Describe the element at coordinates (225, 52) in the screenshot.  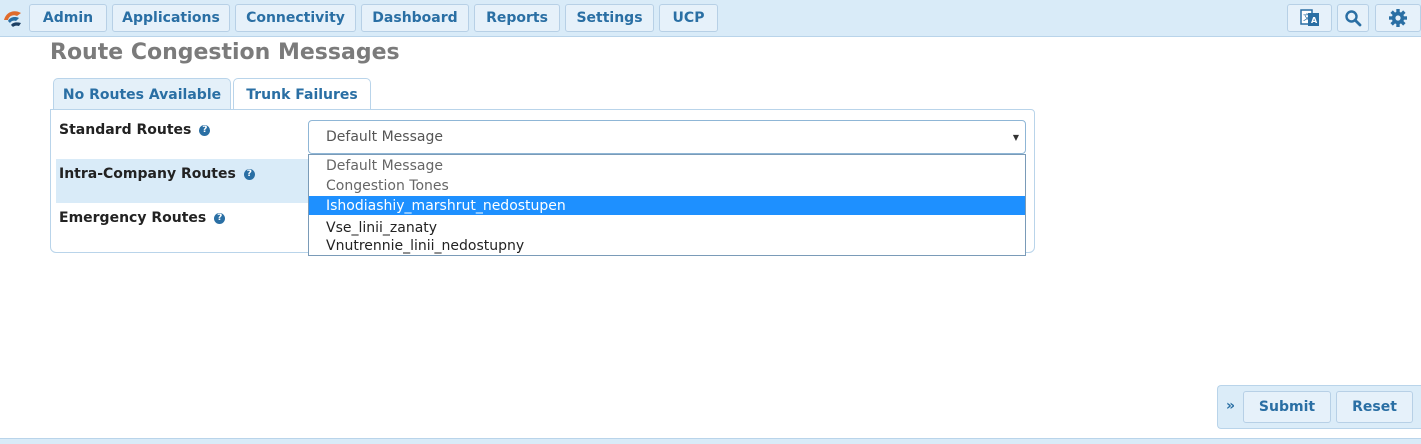
I see `page-title: Route Congestion Messages` at that location.